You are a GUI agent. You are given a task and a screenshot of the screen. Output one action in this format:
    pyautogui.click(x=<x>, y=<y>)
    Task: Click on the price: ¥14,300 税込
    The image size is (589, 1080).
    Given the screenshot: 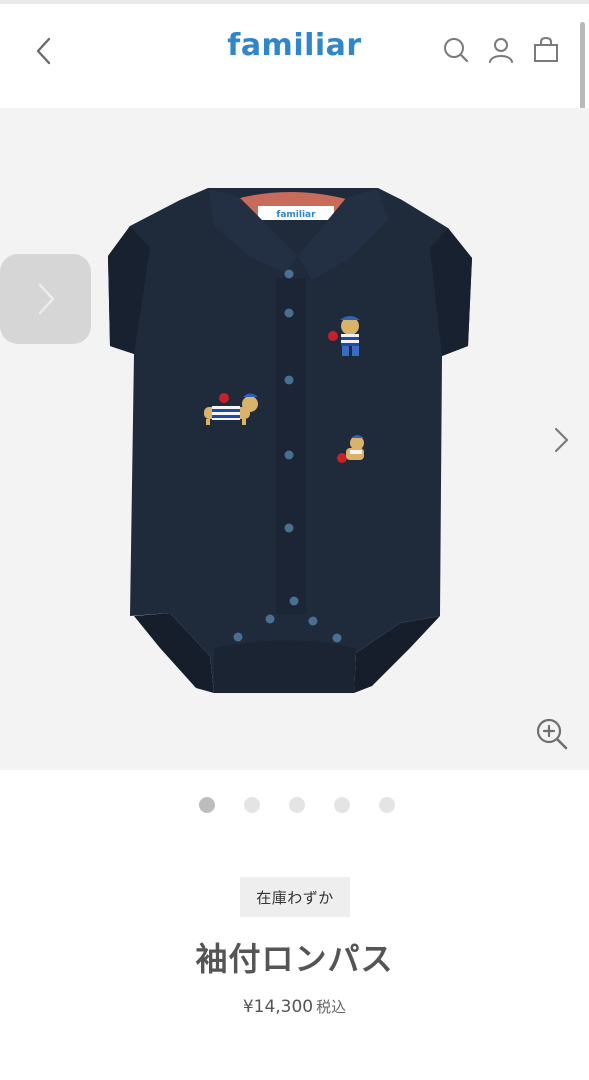 What is the action you would take?
    pyautogui.click(x=294, y=1006)
    